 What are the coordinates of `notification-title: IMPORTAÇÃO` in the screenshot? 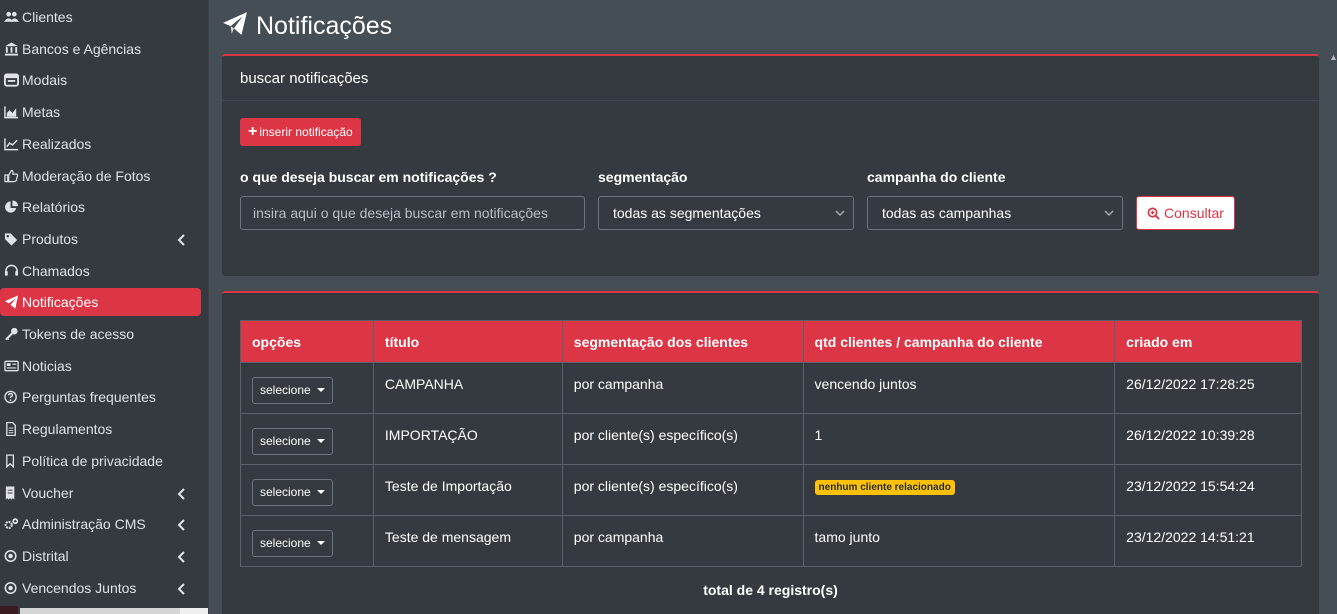 It's located at (431, 435).